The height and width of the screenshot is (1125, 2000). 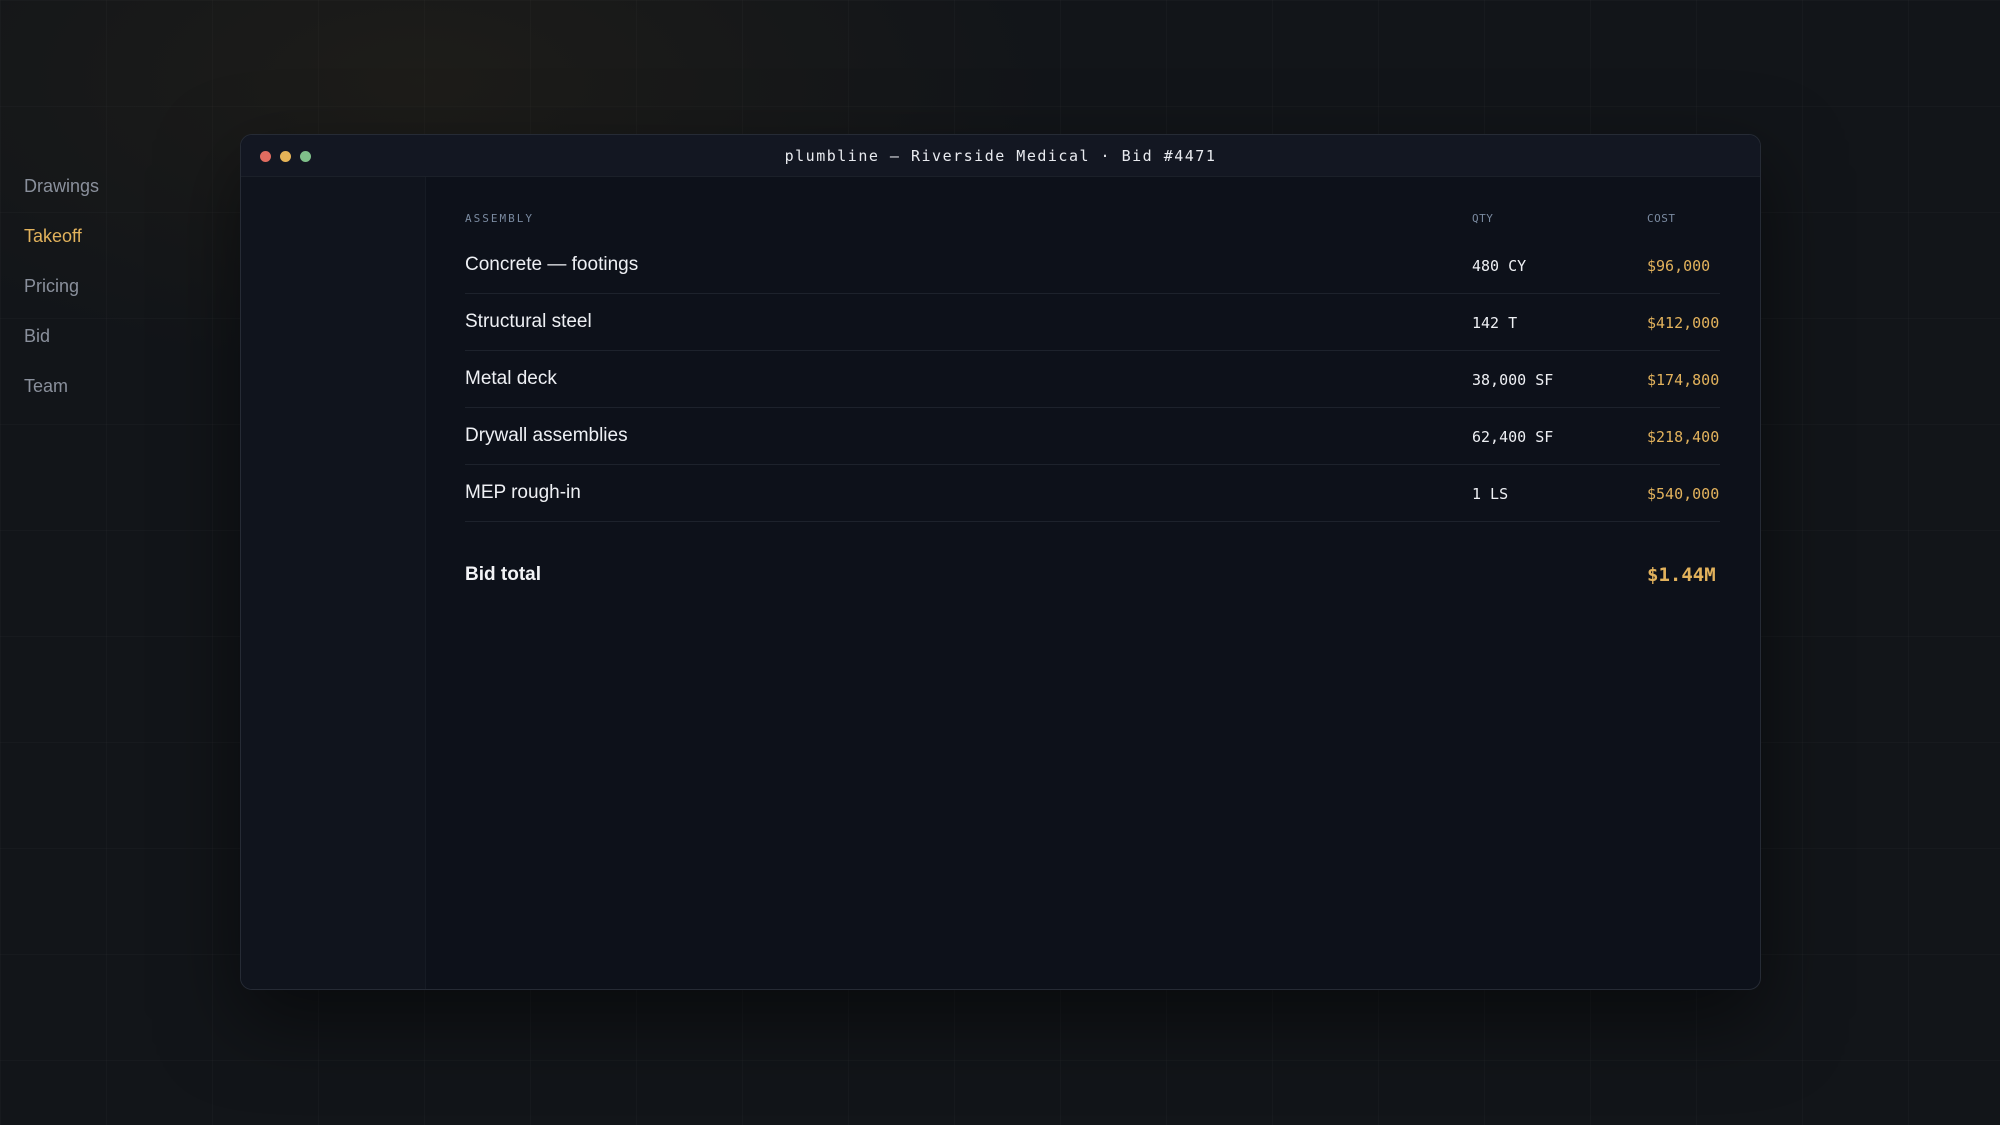 I want to click on table-row: Concrete — footings 480 CY $96,000, so click(x=1092, y=265).